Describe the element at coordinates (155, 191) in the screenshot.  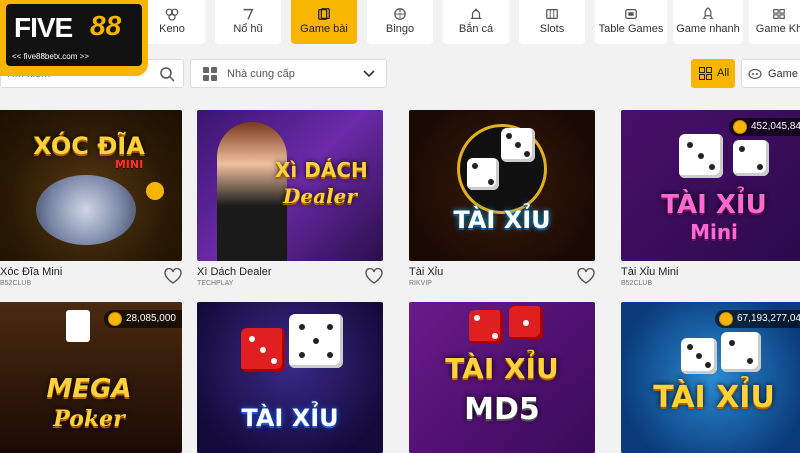
I see `coin-image` at that location.